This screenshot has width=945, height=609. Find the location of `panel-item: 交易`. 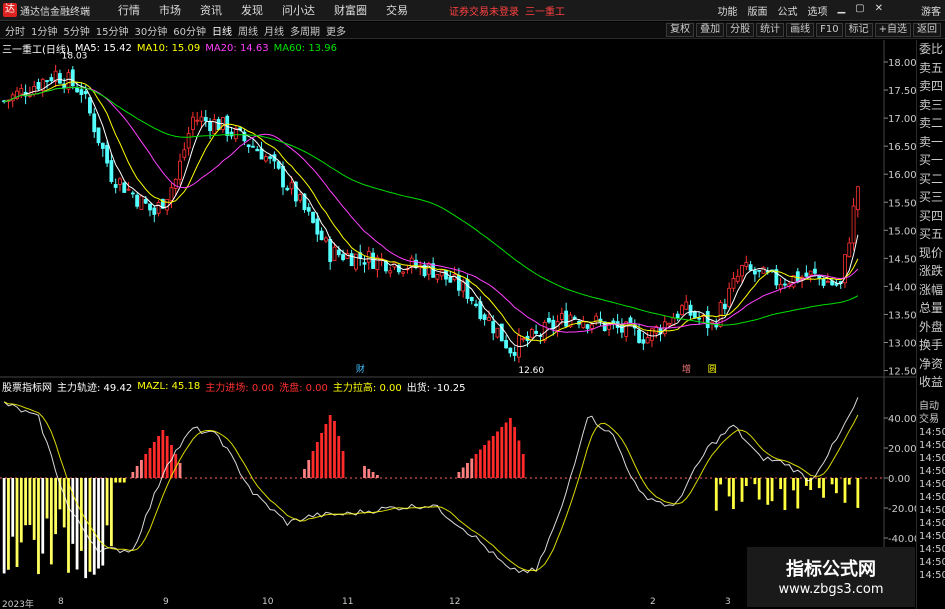

panel-item: 交易 is located at coordinates (931, 419).